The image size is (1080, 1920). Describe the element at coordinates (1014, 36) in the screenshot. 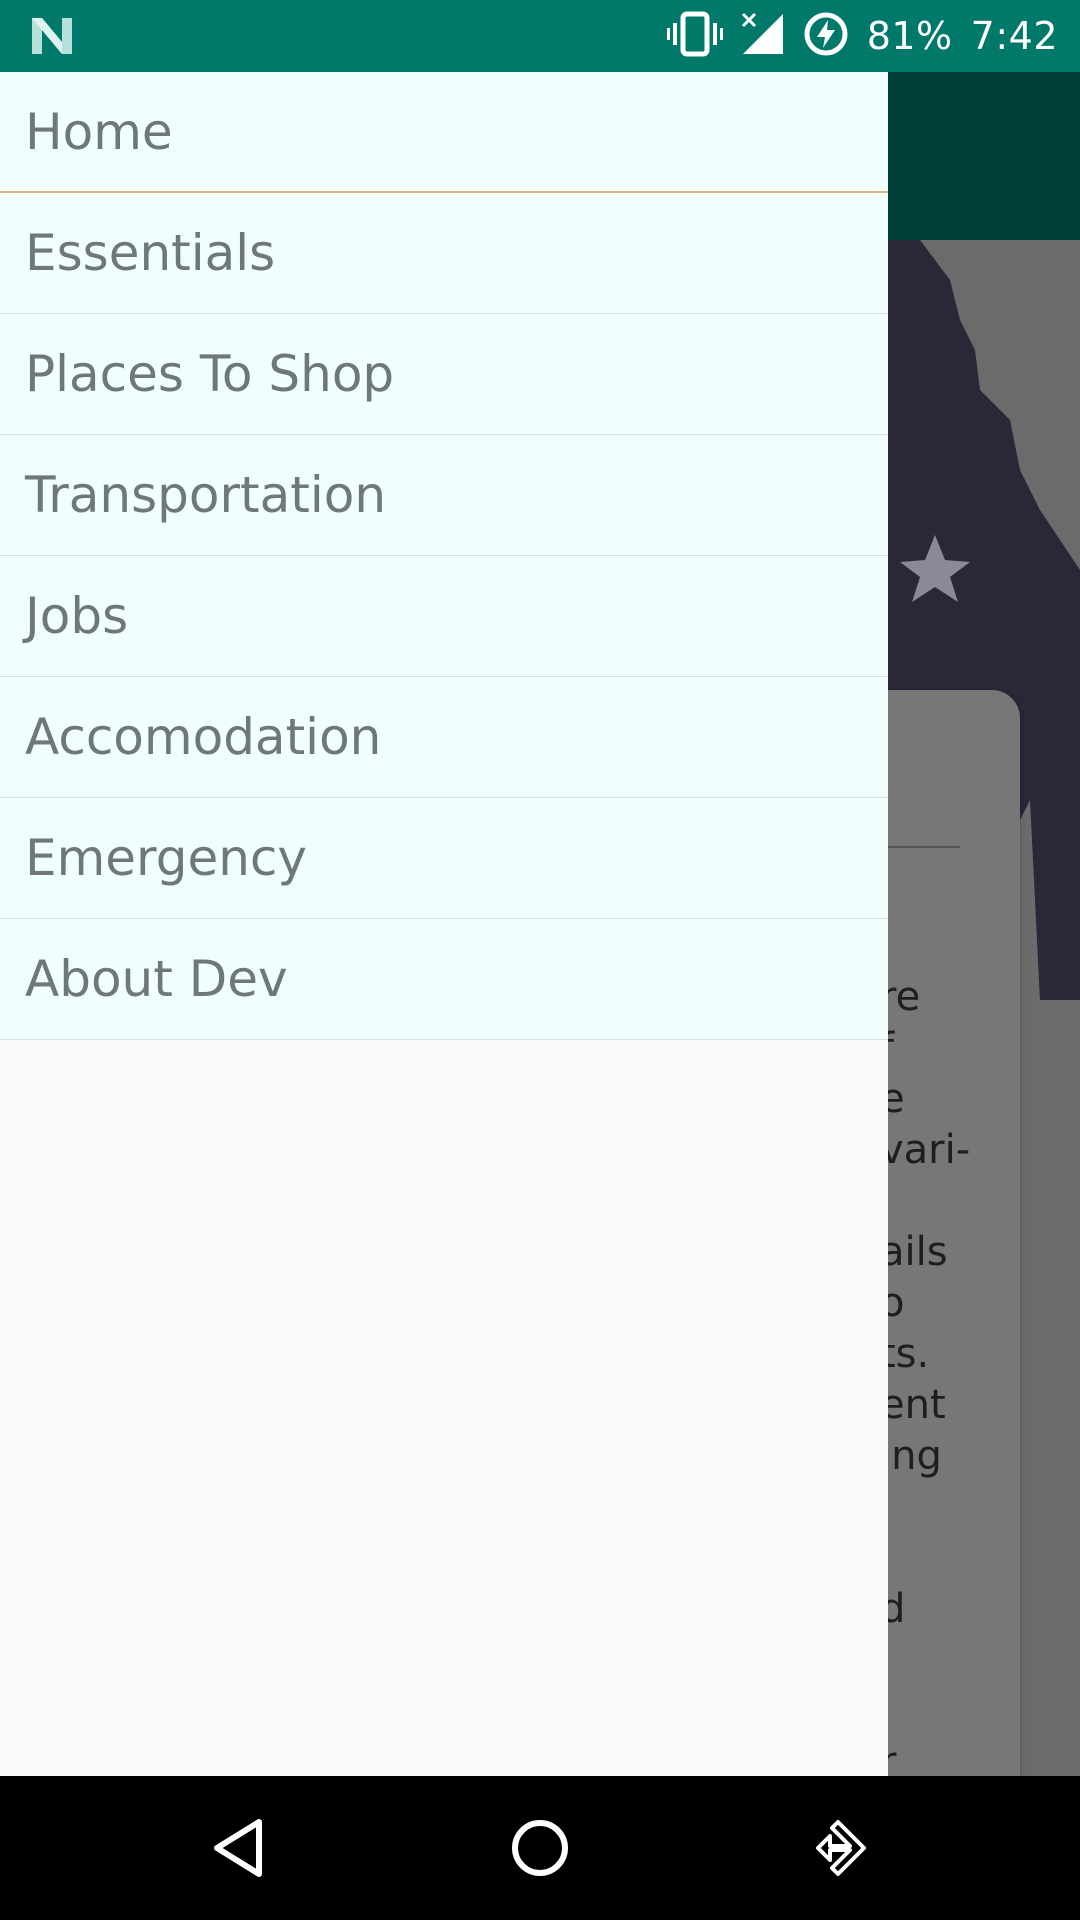

I see `clock: 7:42` at that location.